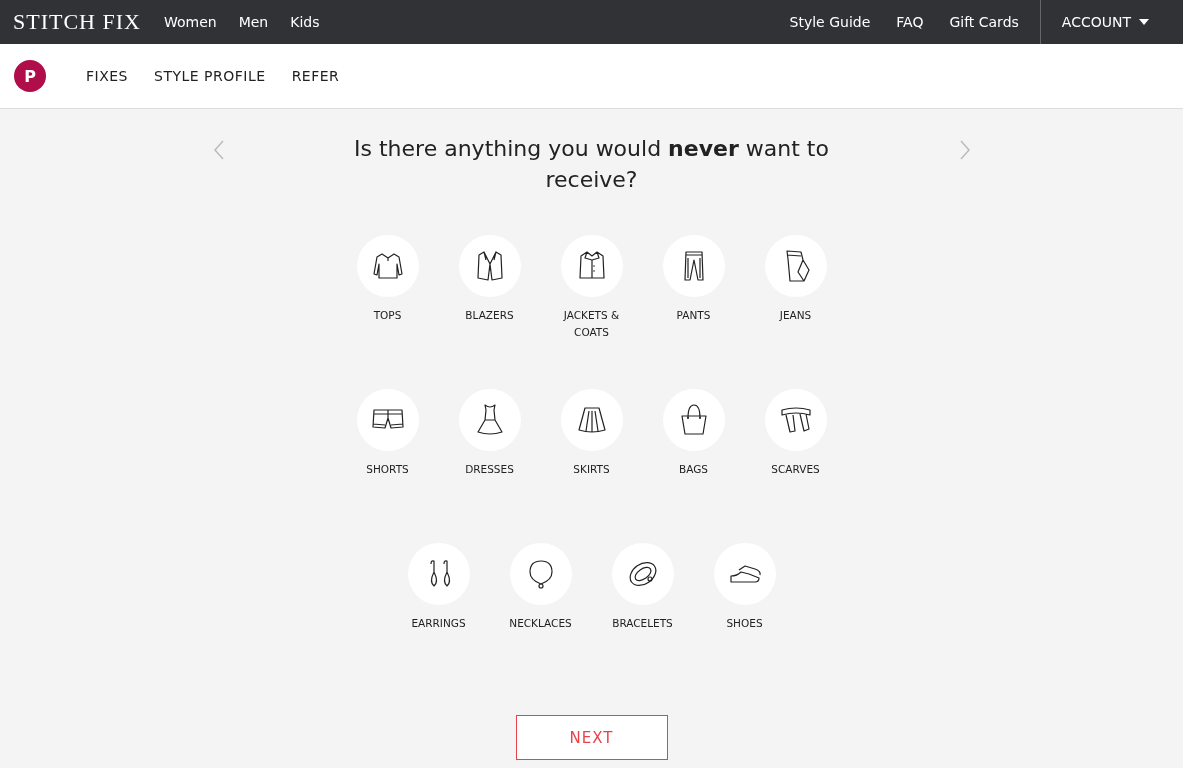 The image size is (1183, 768). I want to click on nav-link: Kids, so click(305, 22).